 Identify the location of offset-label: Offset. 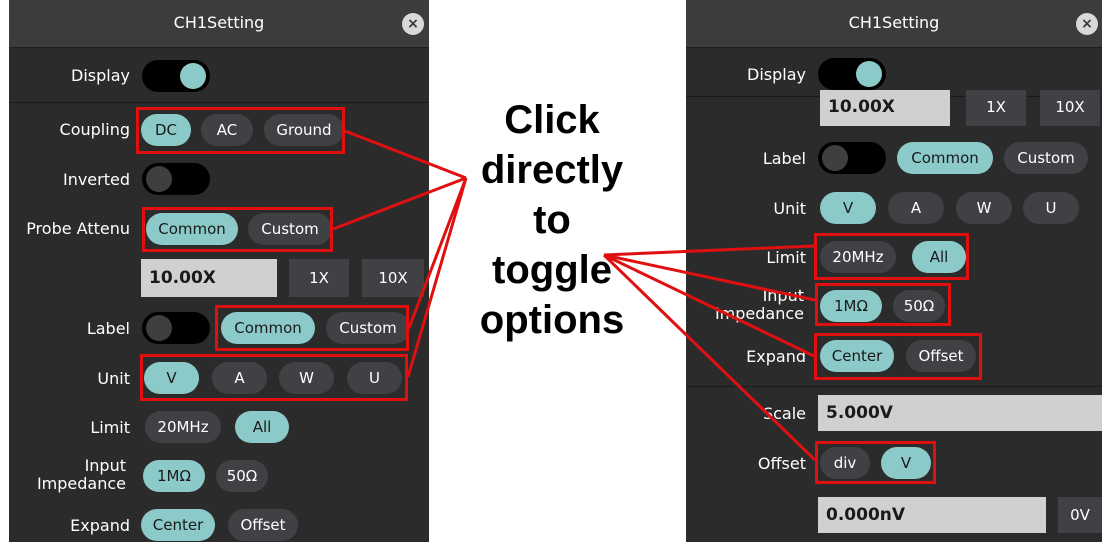
(781, 463).